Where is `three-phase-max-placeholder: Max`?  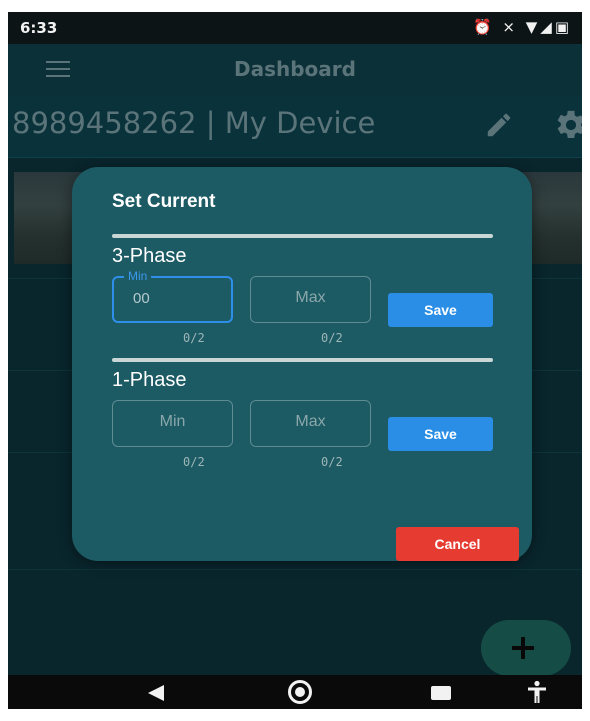
three-phase-max-placeholder: Max is located at coordinates (310, 297).